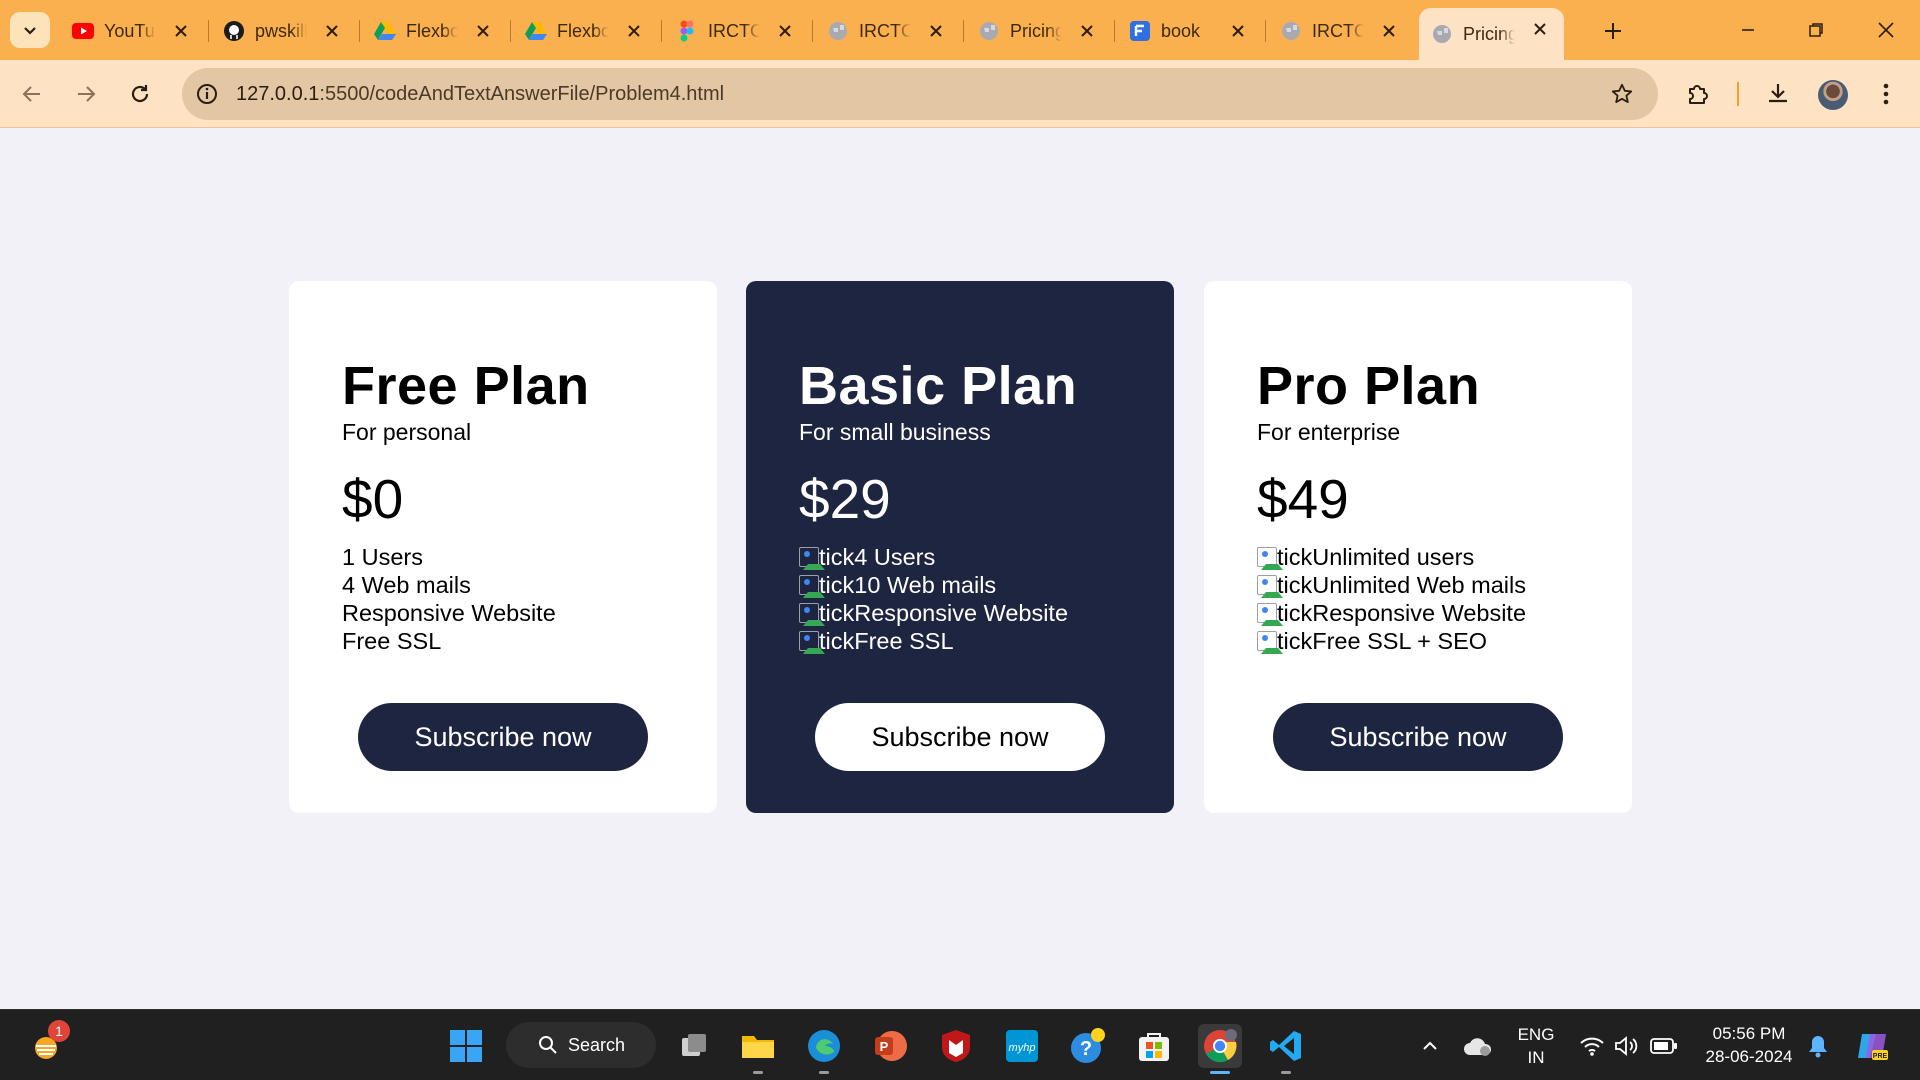  What do you see at coordinates (824, 1046) in the screenshot?
I see `edge-icon` at bounding box center [824, 1046].